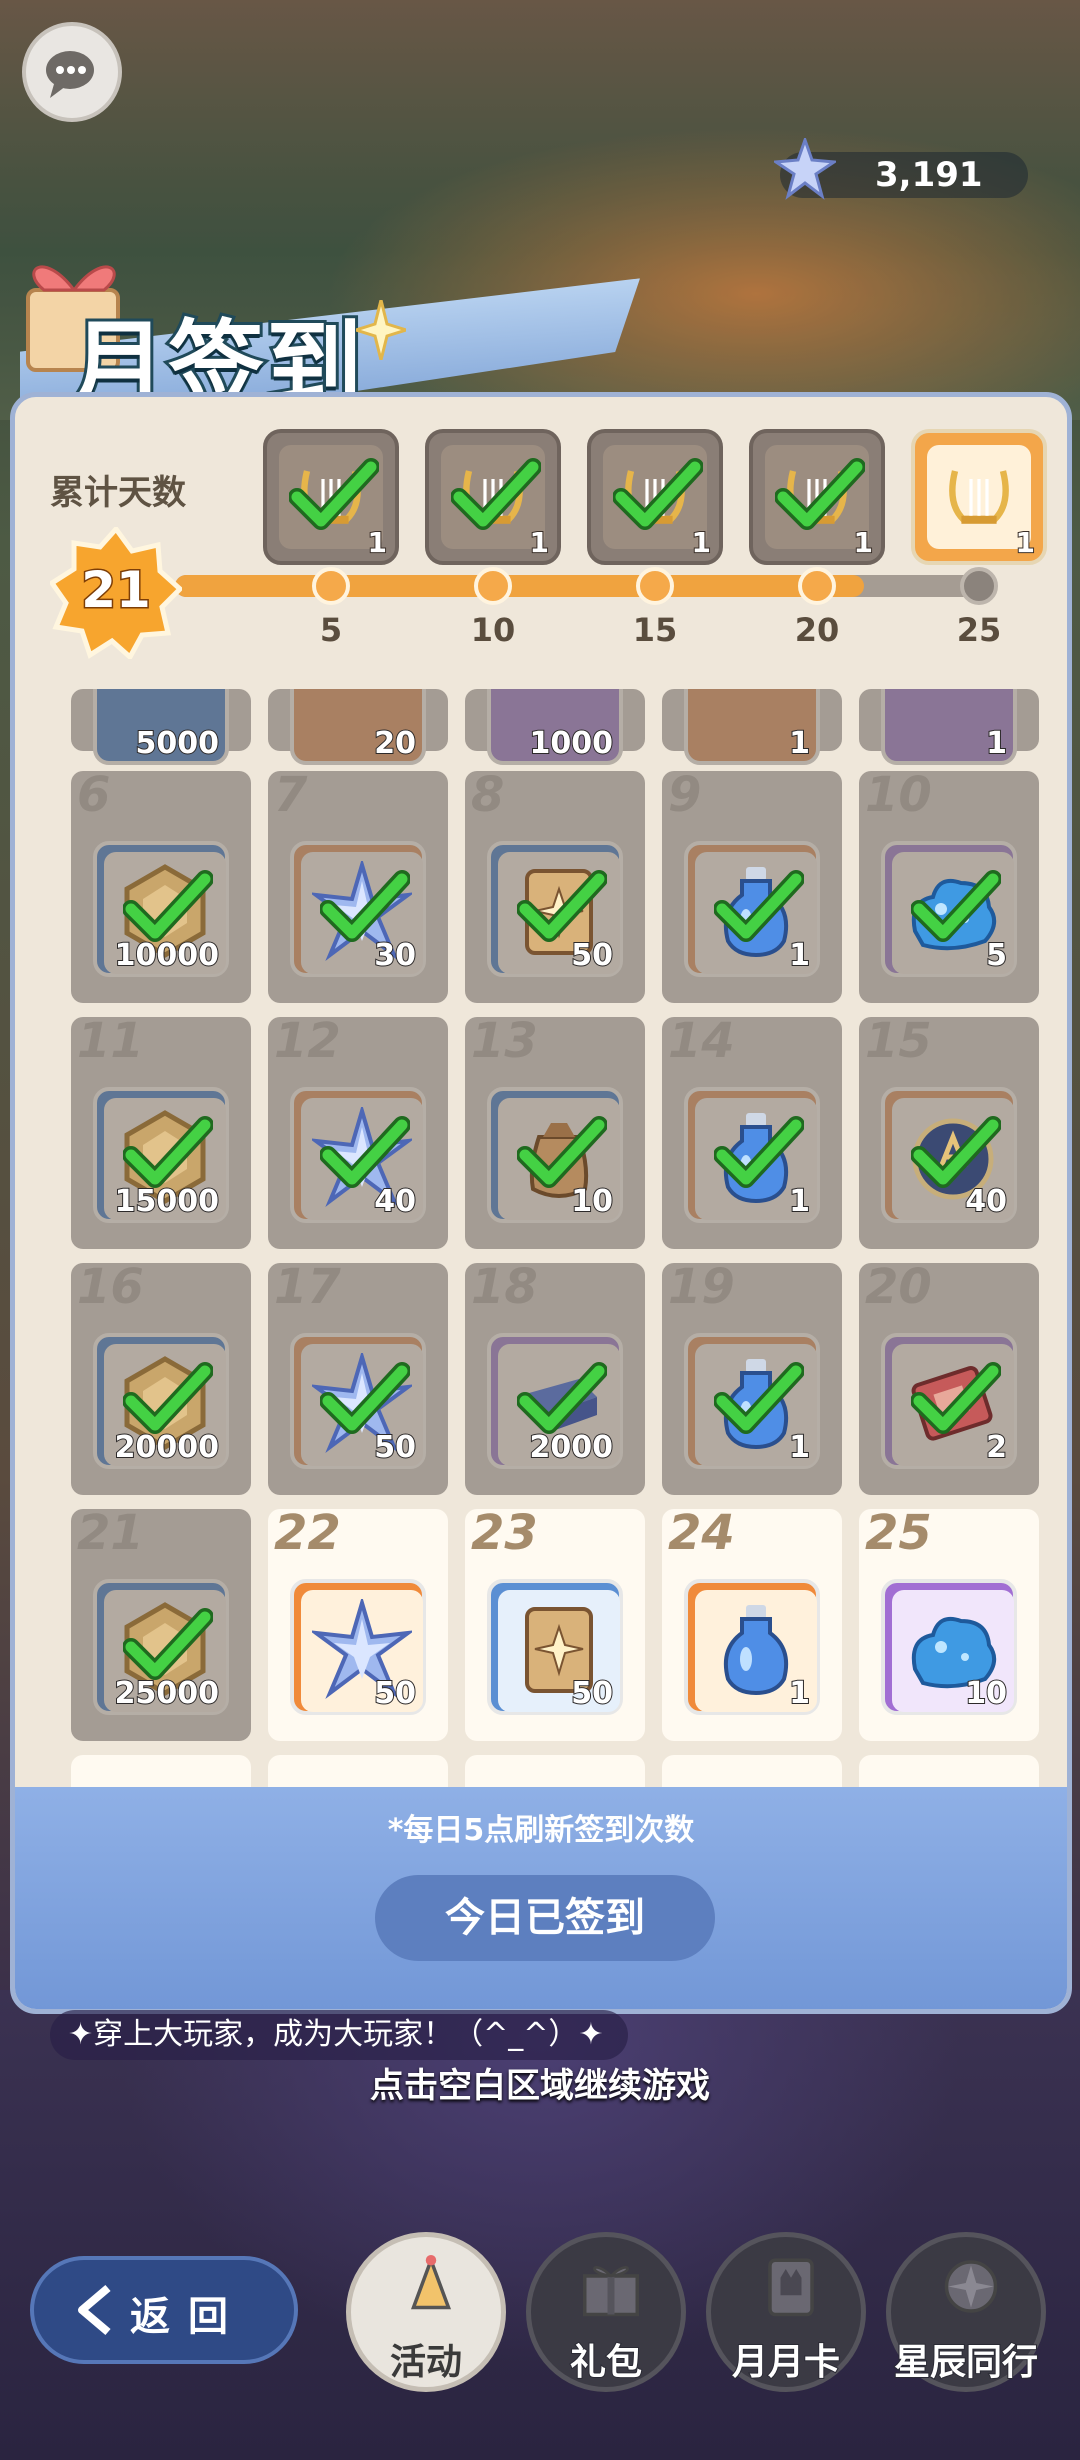 Image resolution: width=1080 pixels, height=2460 pixels. I want to click on reward-cell-day-6: 6 10000, so click(161, 885).